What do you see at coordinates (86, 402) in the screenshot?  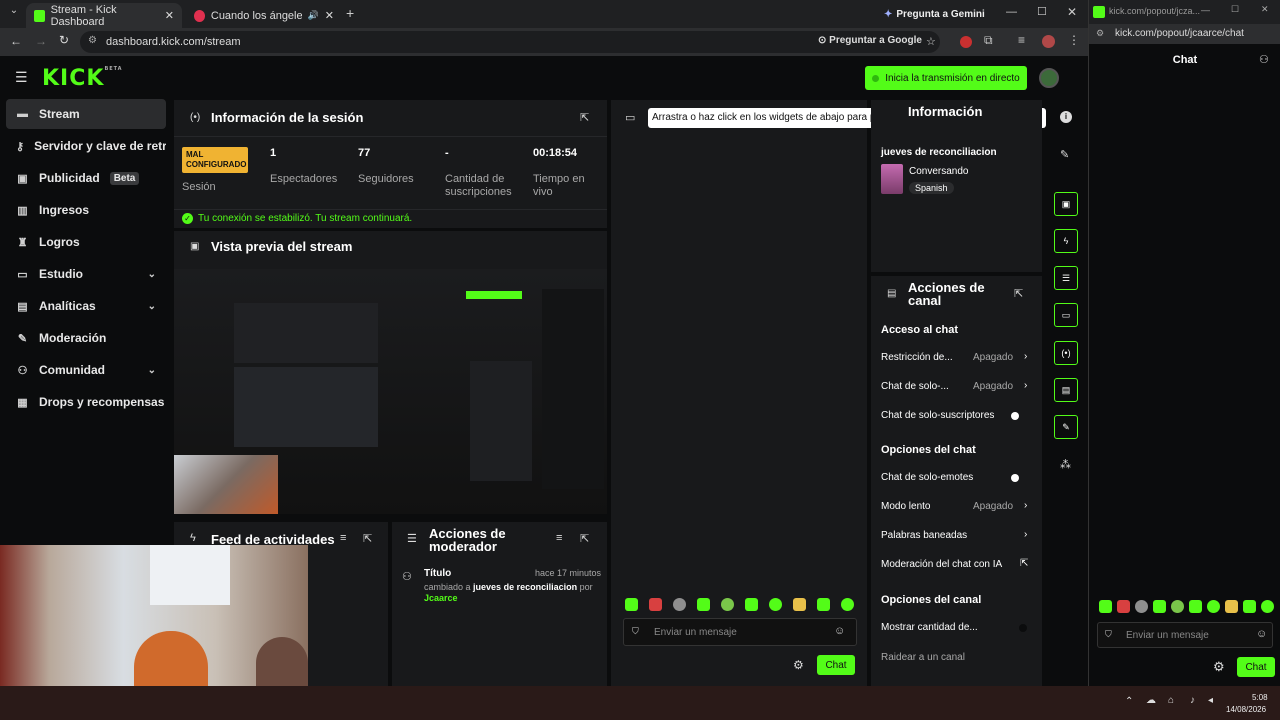 I see `sidebar-item-drops: ▦ Drops y recompensas` at bounding box center [86, 402].